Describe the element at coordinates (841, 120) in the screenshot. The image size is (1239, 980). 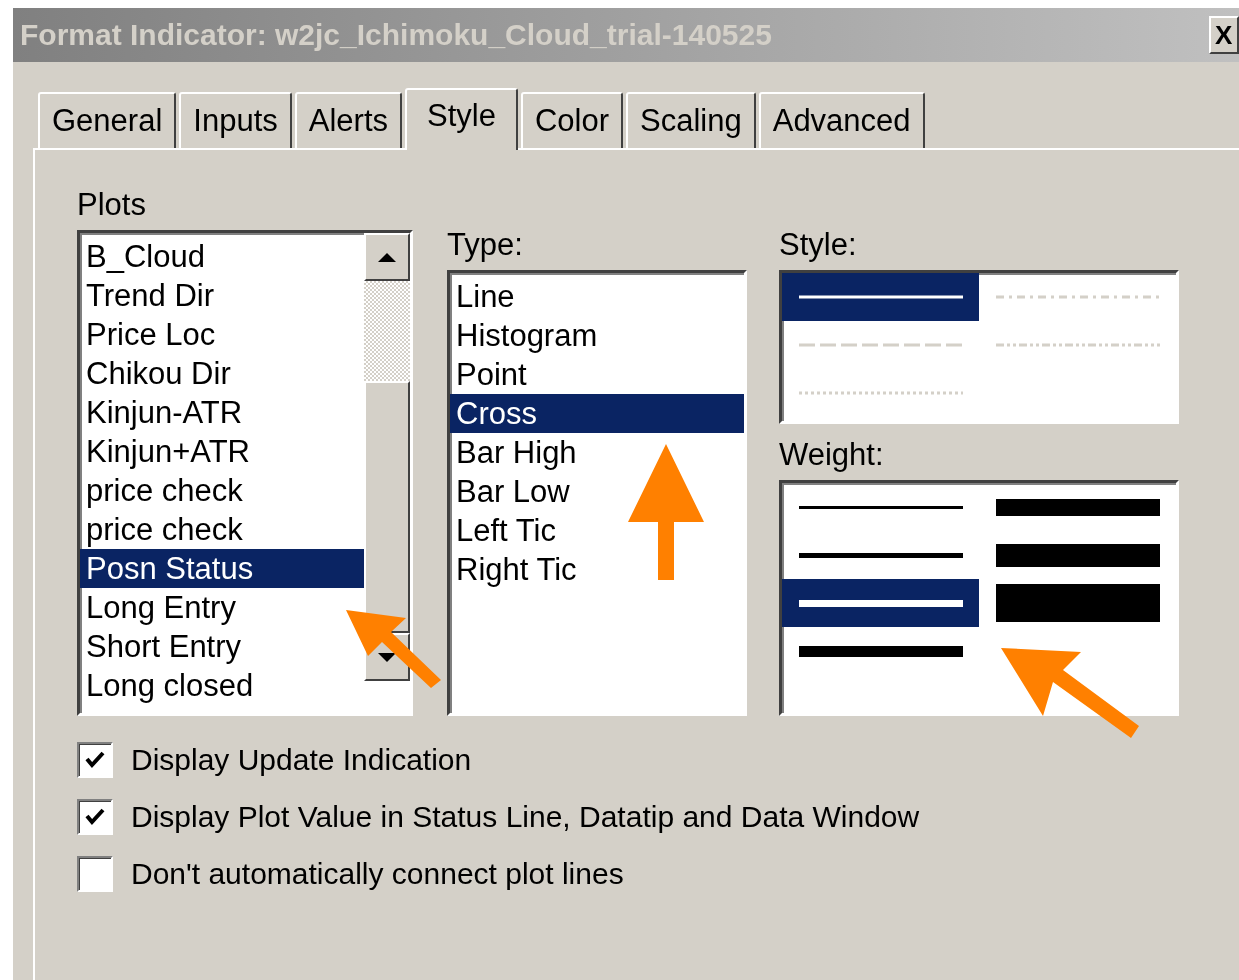
I see `tab: Advanced` at that location.